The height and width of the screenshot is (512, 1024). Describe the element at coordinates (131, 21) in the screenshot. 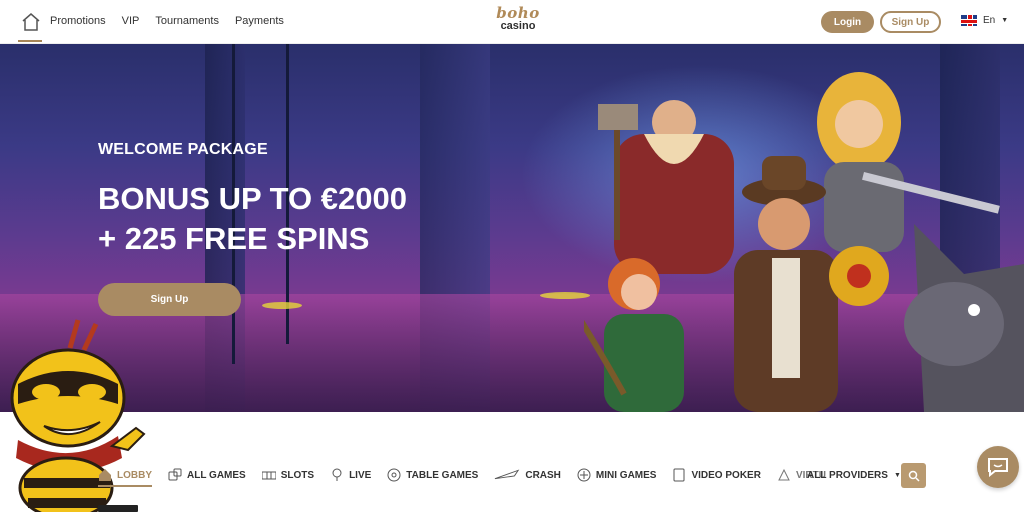

I see `nav-vip: VIP` at that location.